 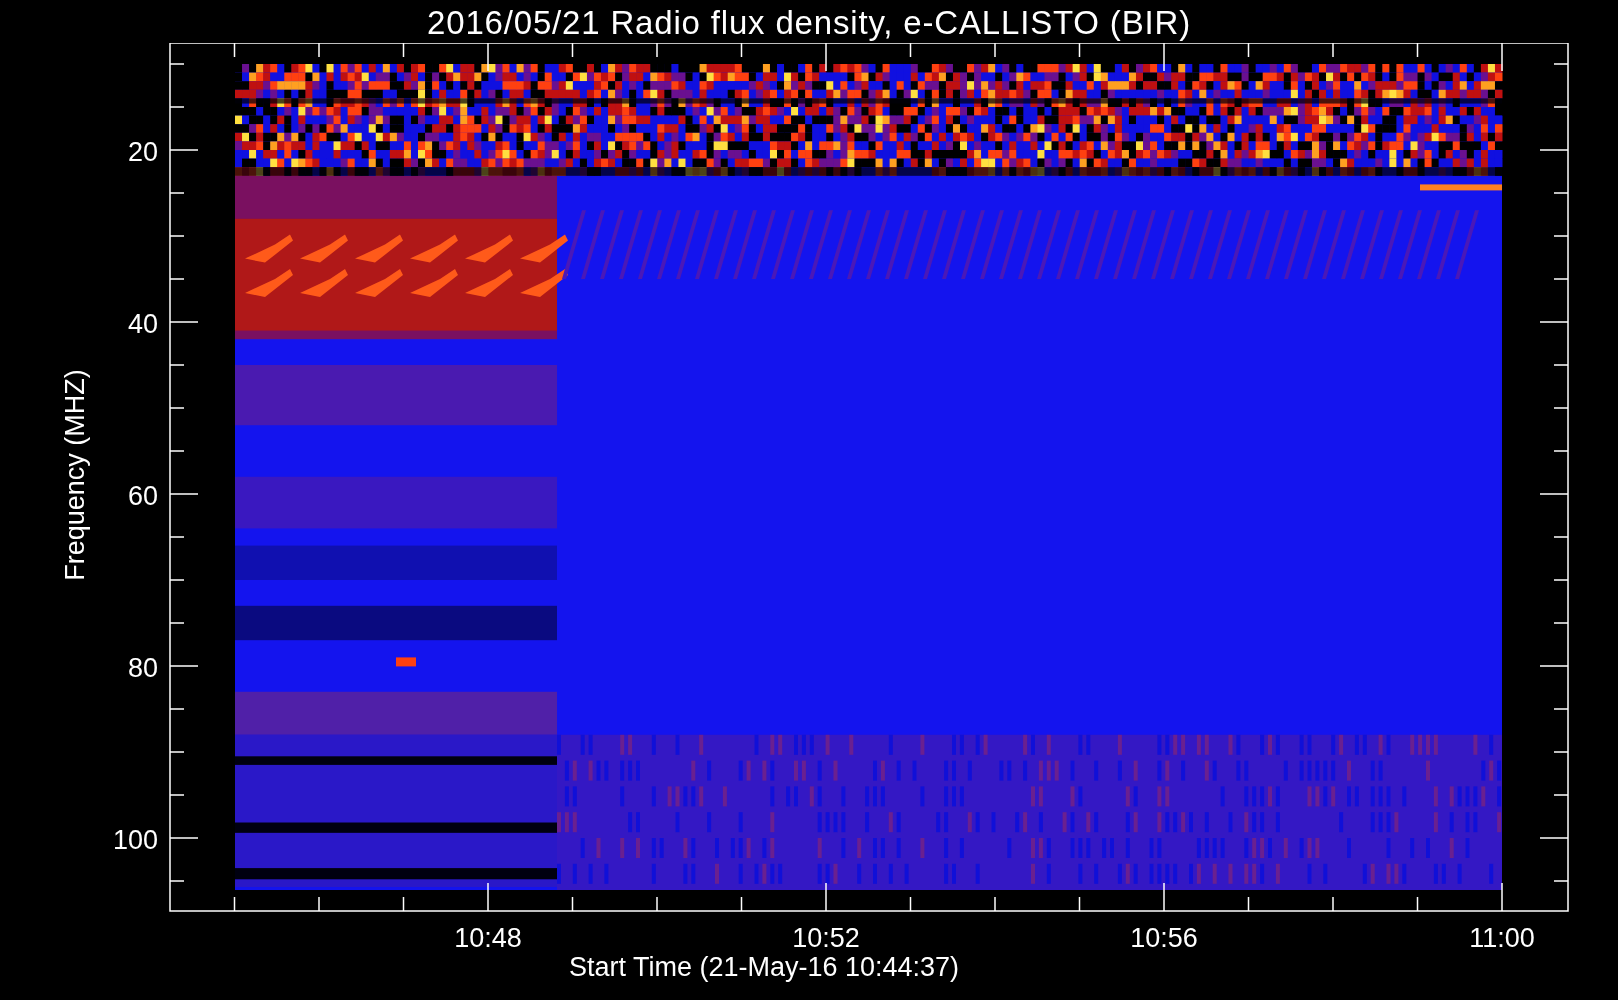 What do you see at coordinates (764, 967) in the screenshot?
I see `x-axis-label: Start Time (21-May-16 10:44:37)` at bounding box center [764, 967].